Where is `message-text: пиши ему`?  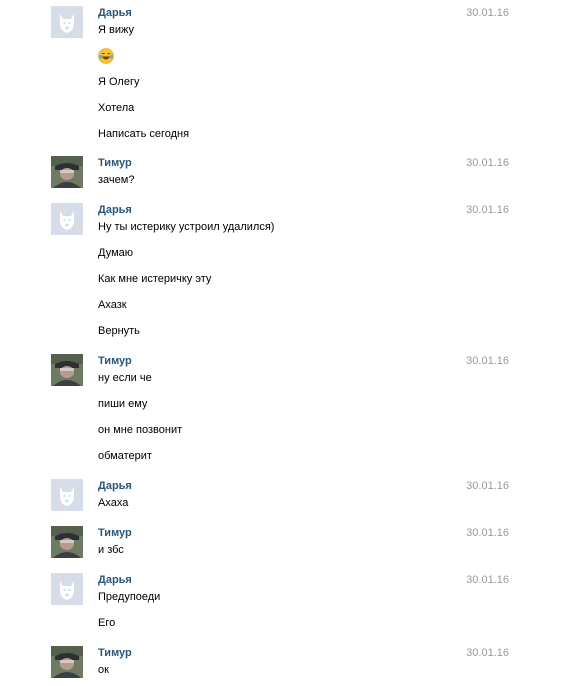 message-text: пиши ему is located at coordinates (123, 404).